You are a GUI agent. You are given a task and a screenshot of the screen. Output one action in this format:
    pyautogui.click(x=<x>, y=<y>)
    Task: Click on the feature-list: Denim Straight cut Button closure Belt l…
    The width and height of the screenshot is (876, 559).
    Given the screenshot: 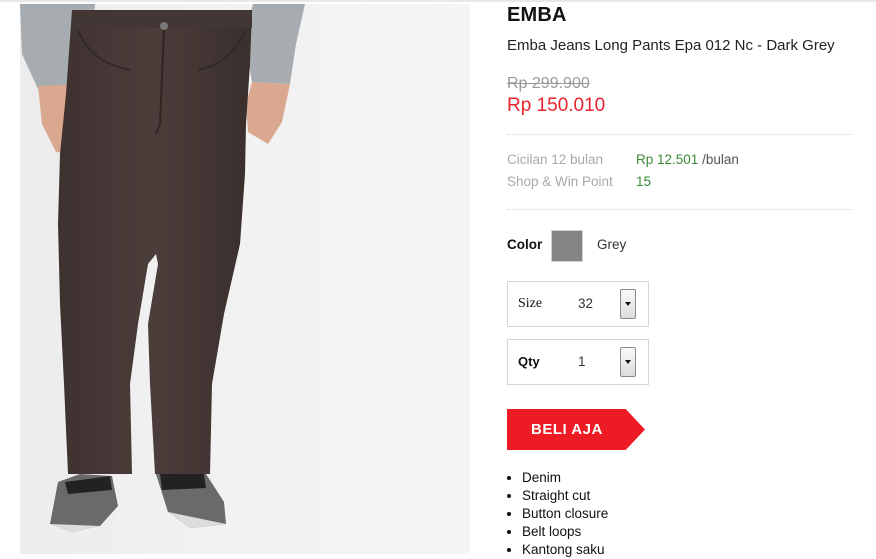 What is the action you would take?
    pyautogui.click(x=557, y=514)
    